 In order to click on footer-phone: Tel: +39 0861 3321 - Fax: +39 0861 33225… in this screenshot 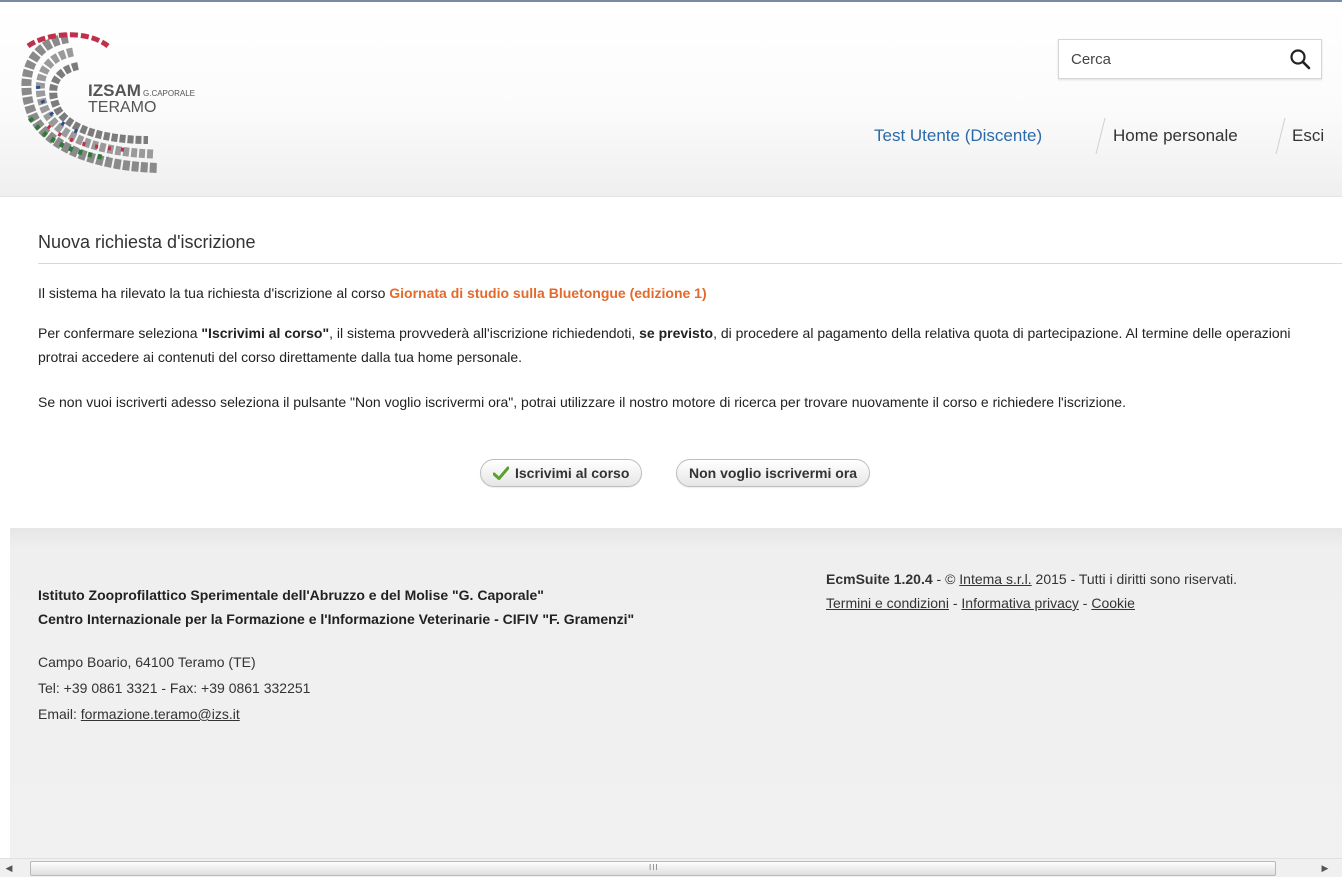, I will do `click(174, 688)`.